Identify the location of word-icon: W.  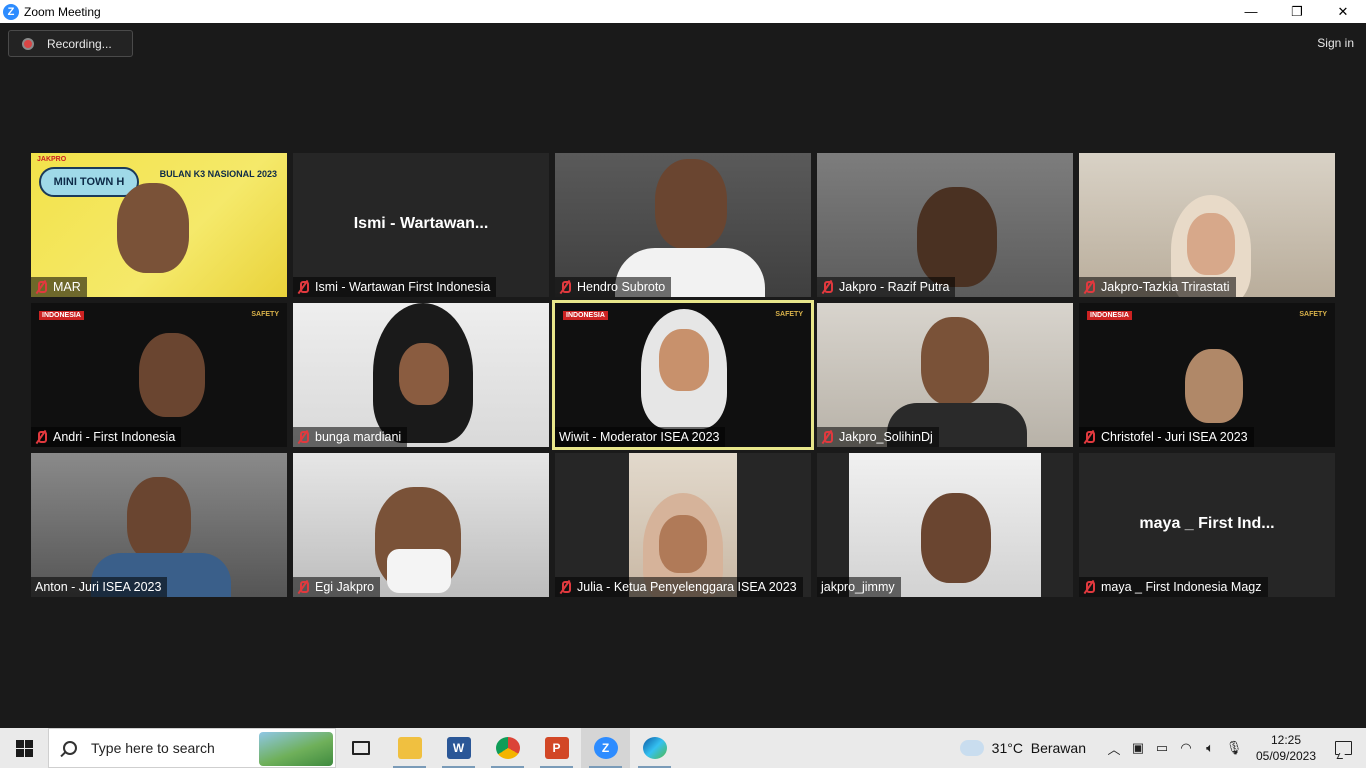
(458, 748).